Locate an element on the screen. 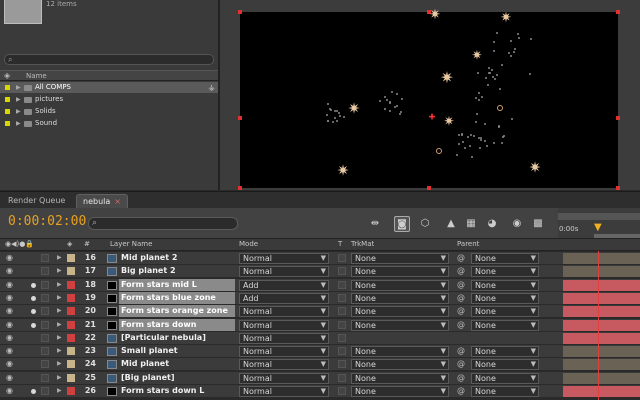 This screenshot has width=640, height=400. close-icon: × is located at coordinates (117, 201).